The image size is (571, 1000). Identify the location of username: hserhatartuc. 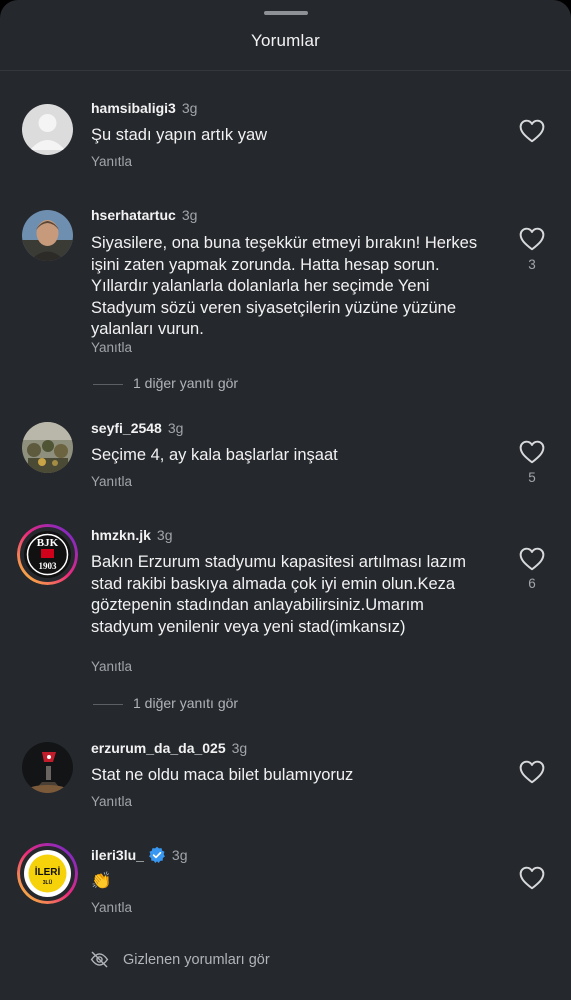
(133, 215).